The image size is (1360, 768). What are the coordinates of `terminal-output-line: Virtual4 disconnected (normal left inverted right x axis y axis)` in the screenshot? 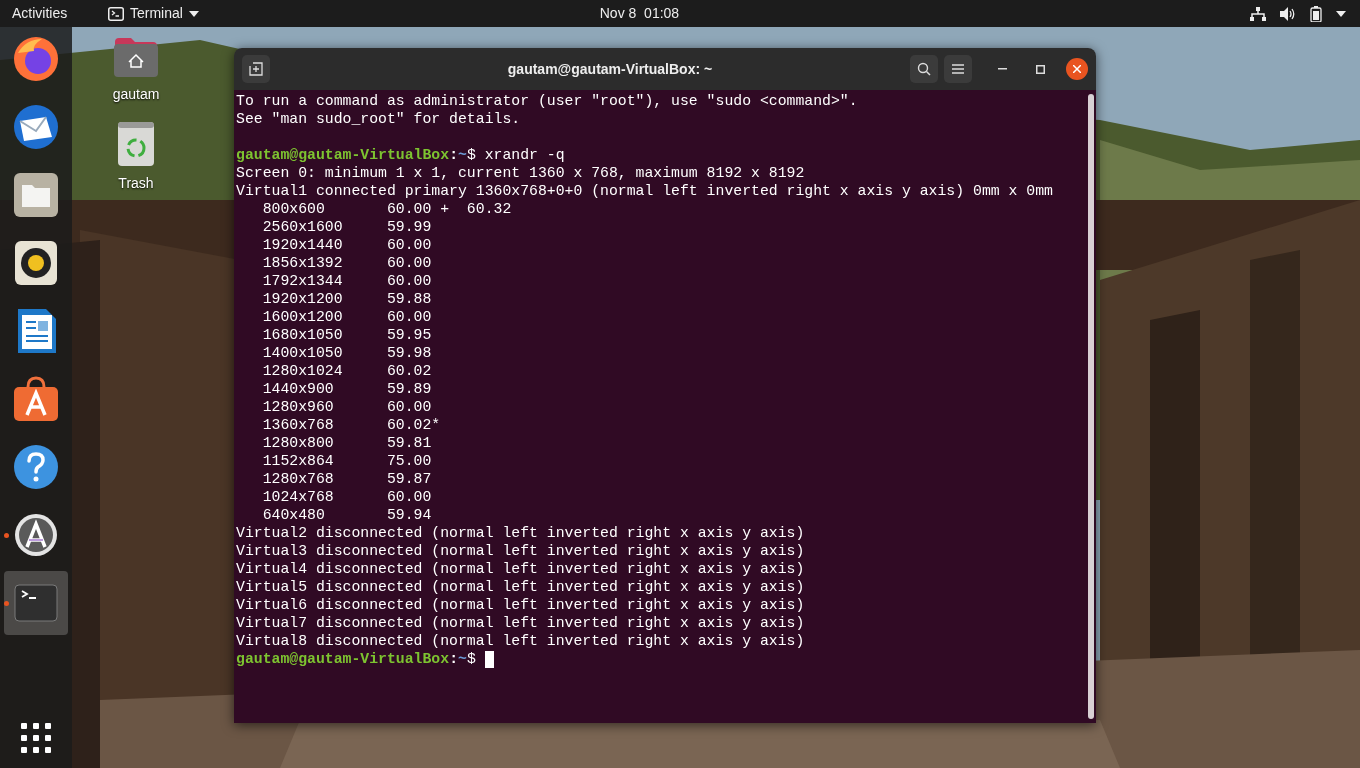 It's located at (520, 569).